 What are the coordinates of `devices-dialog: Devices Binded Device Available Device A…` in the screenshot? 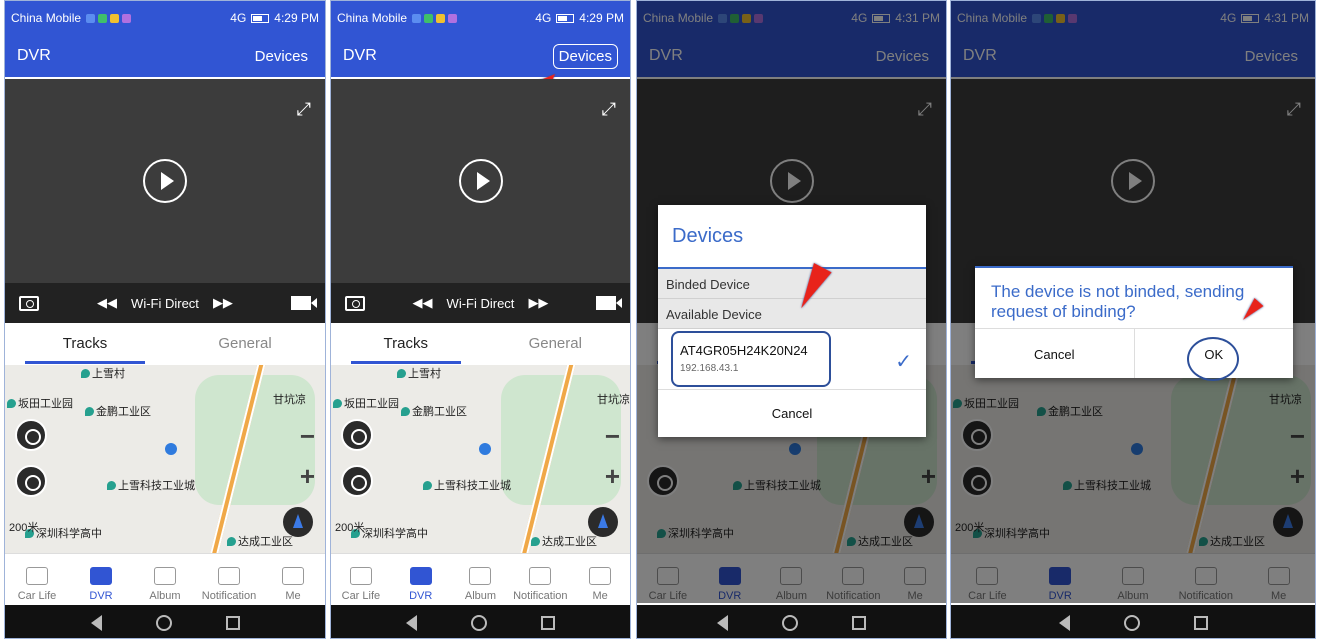 It's located at (792, 321).